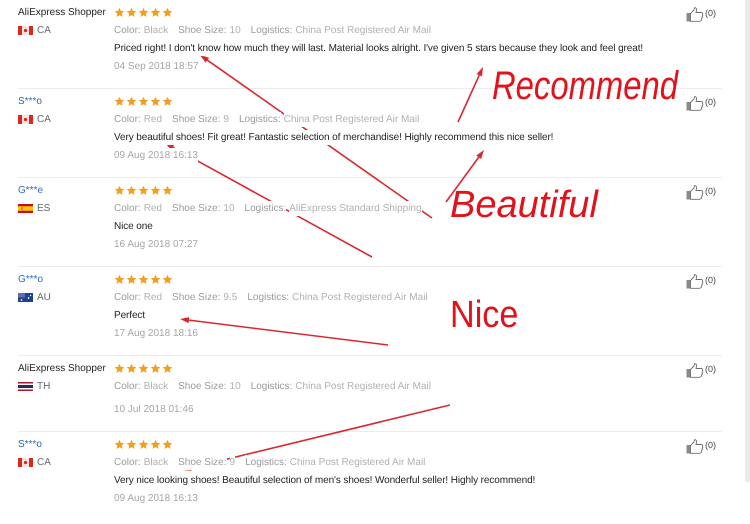 The image size is (750, 524). What do you see at coordinates (524, 205) in the screenshot?
I see `annotation-text: Beautiful` at bounding box center [524, 205].